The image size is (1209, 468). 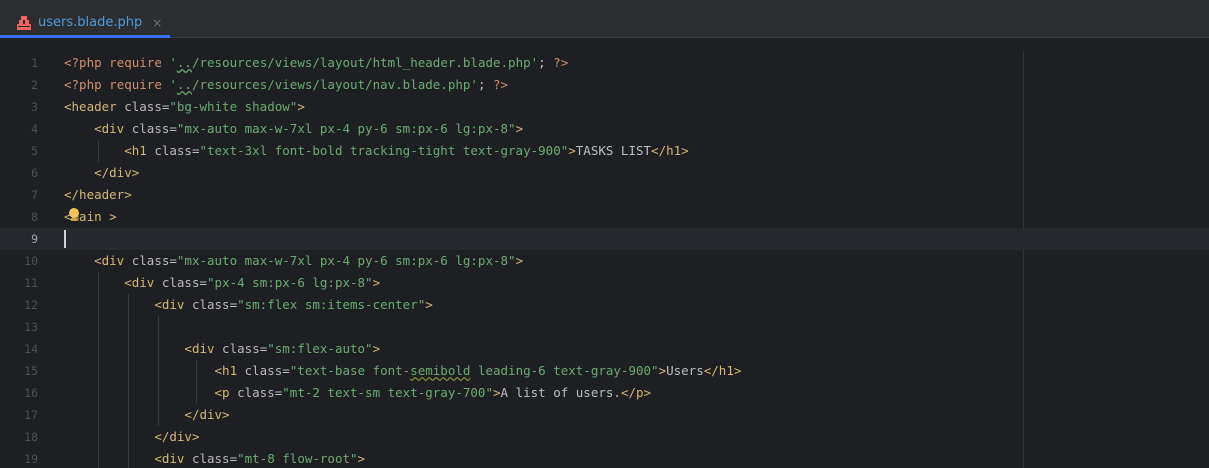 What do you see at coordinates (34, 217) in the screenshot?
I see `line-number: 8` at bounding box center [34, 217].